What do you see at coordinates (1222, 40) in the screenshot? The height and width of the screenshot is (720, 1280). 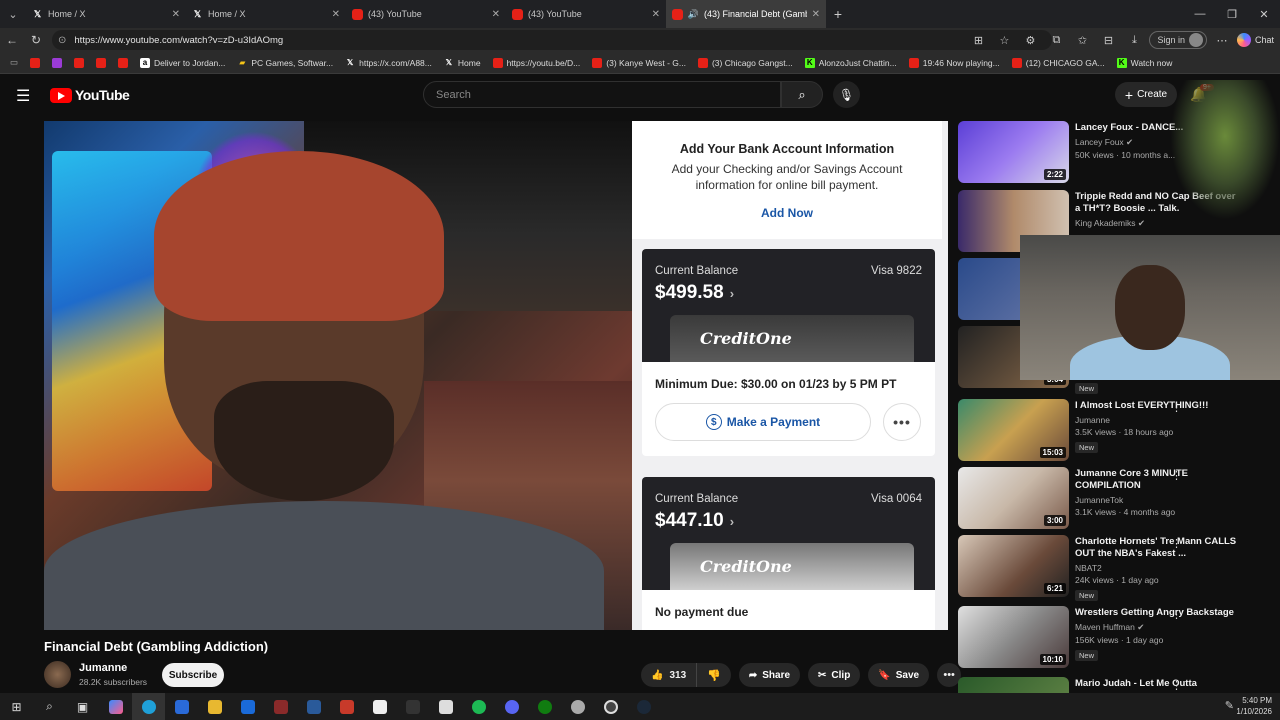 I see `more-menu-icon: ⋯` at bounding box center [1222, 40].